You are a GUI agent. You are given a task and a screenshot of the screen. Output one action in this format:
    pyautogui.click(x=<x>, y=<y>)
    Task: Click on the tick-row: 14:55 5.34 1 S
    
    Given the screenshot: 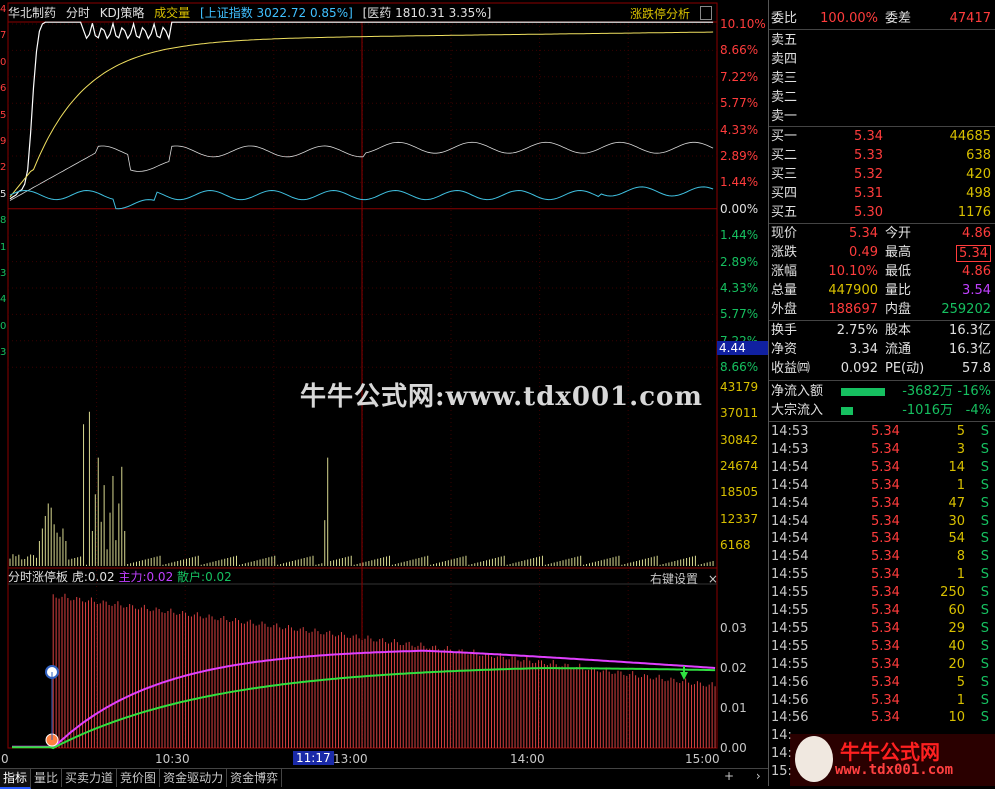 What is the action you would take?
    pyautogui.click(x=882, y=575)
    